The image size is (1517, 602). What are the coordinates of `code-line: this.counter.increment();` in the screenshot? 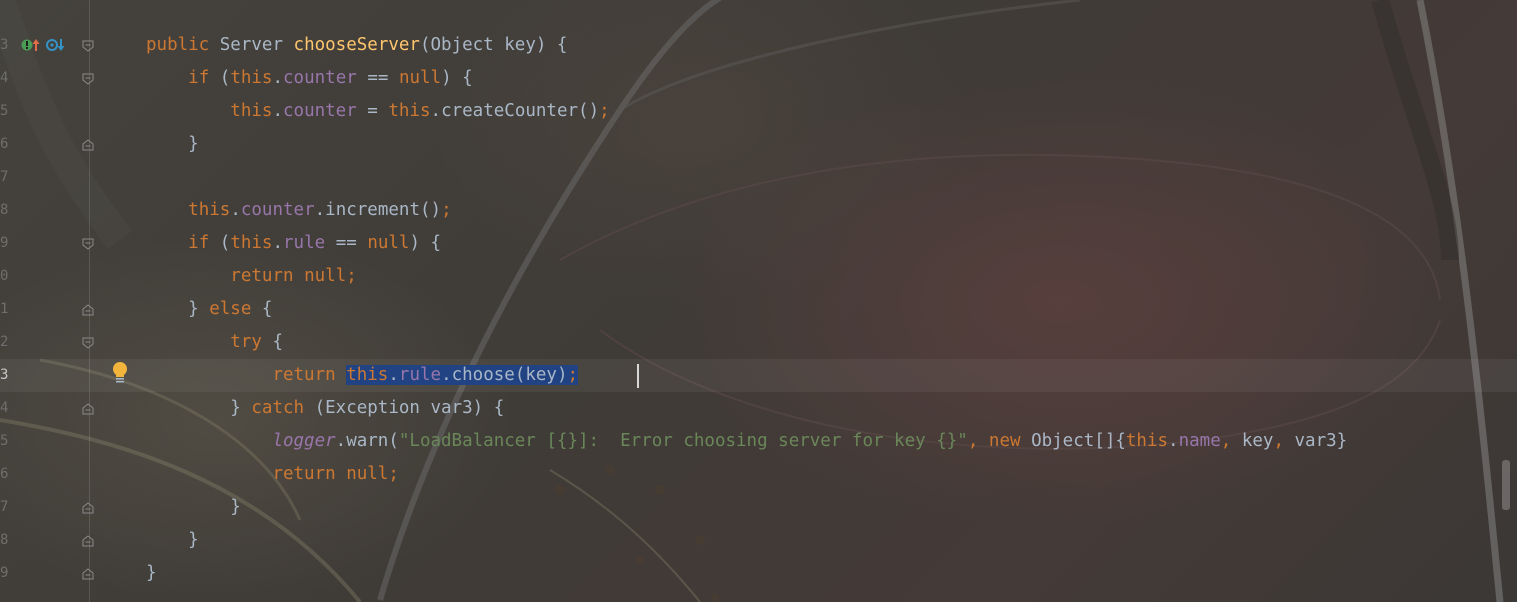 It's located at (299, 210).